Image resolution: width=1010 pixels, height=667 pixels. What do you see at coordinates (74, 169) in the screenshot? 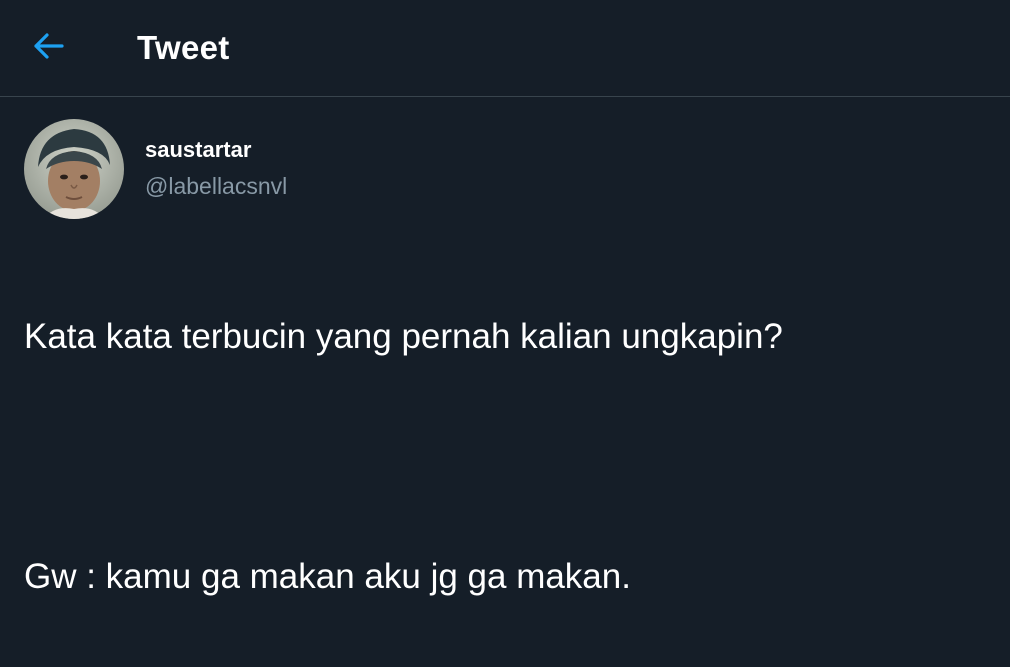
I see `avatar` at bounding box center [74, 169].